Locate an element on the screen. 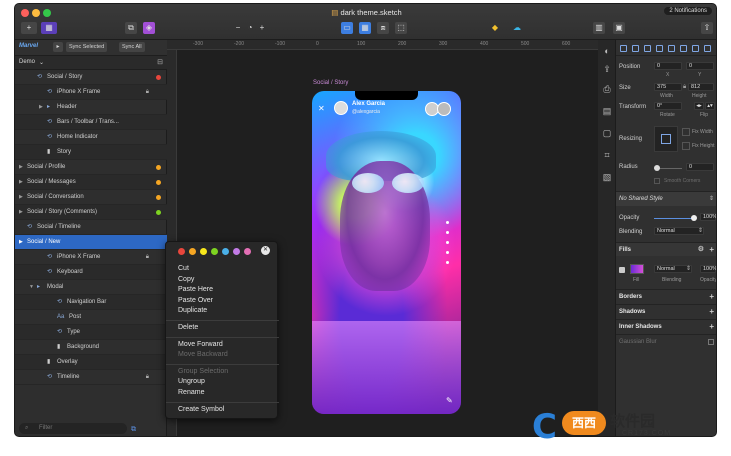 The image size is (731, 456). frame-icon: ▢ is located at coordinates (607, 133).